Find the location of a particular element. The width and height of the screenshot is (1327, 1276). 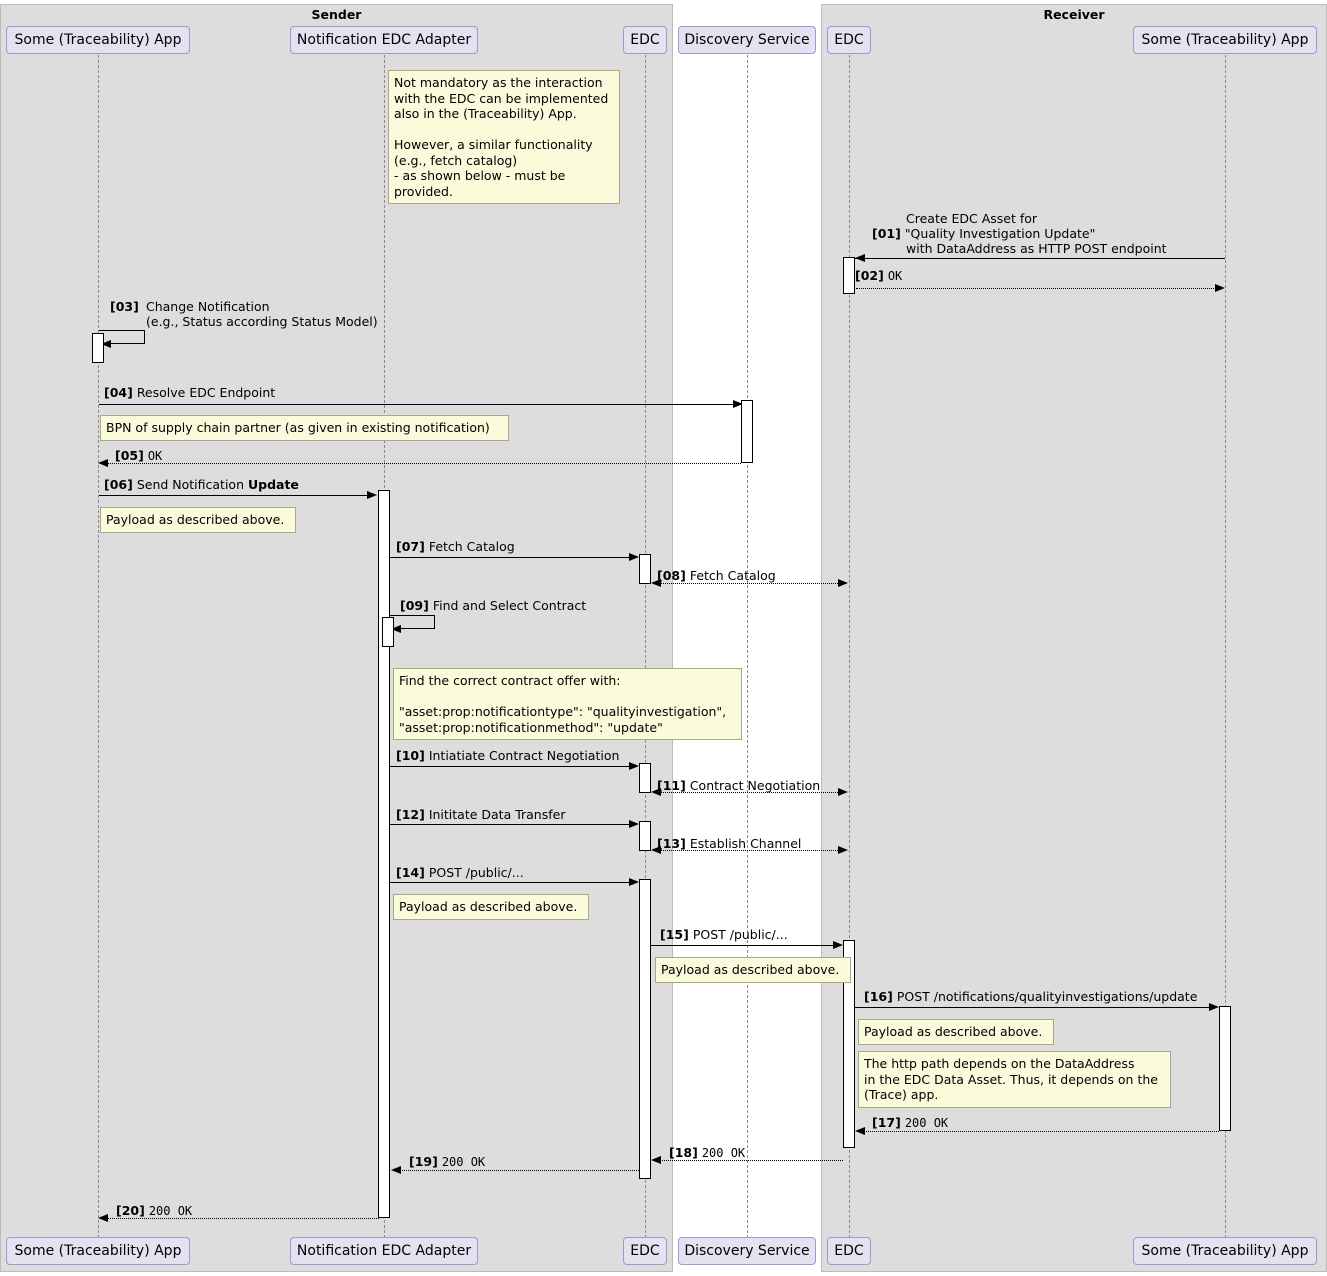

participant-sender-edc-bottom: EDC is located at coordinates (645, 1251).